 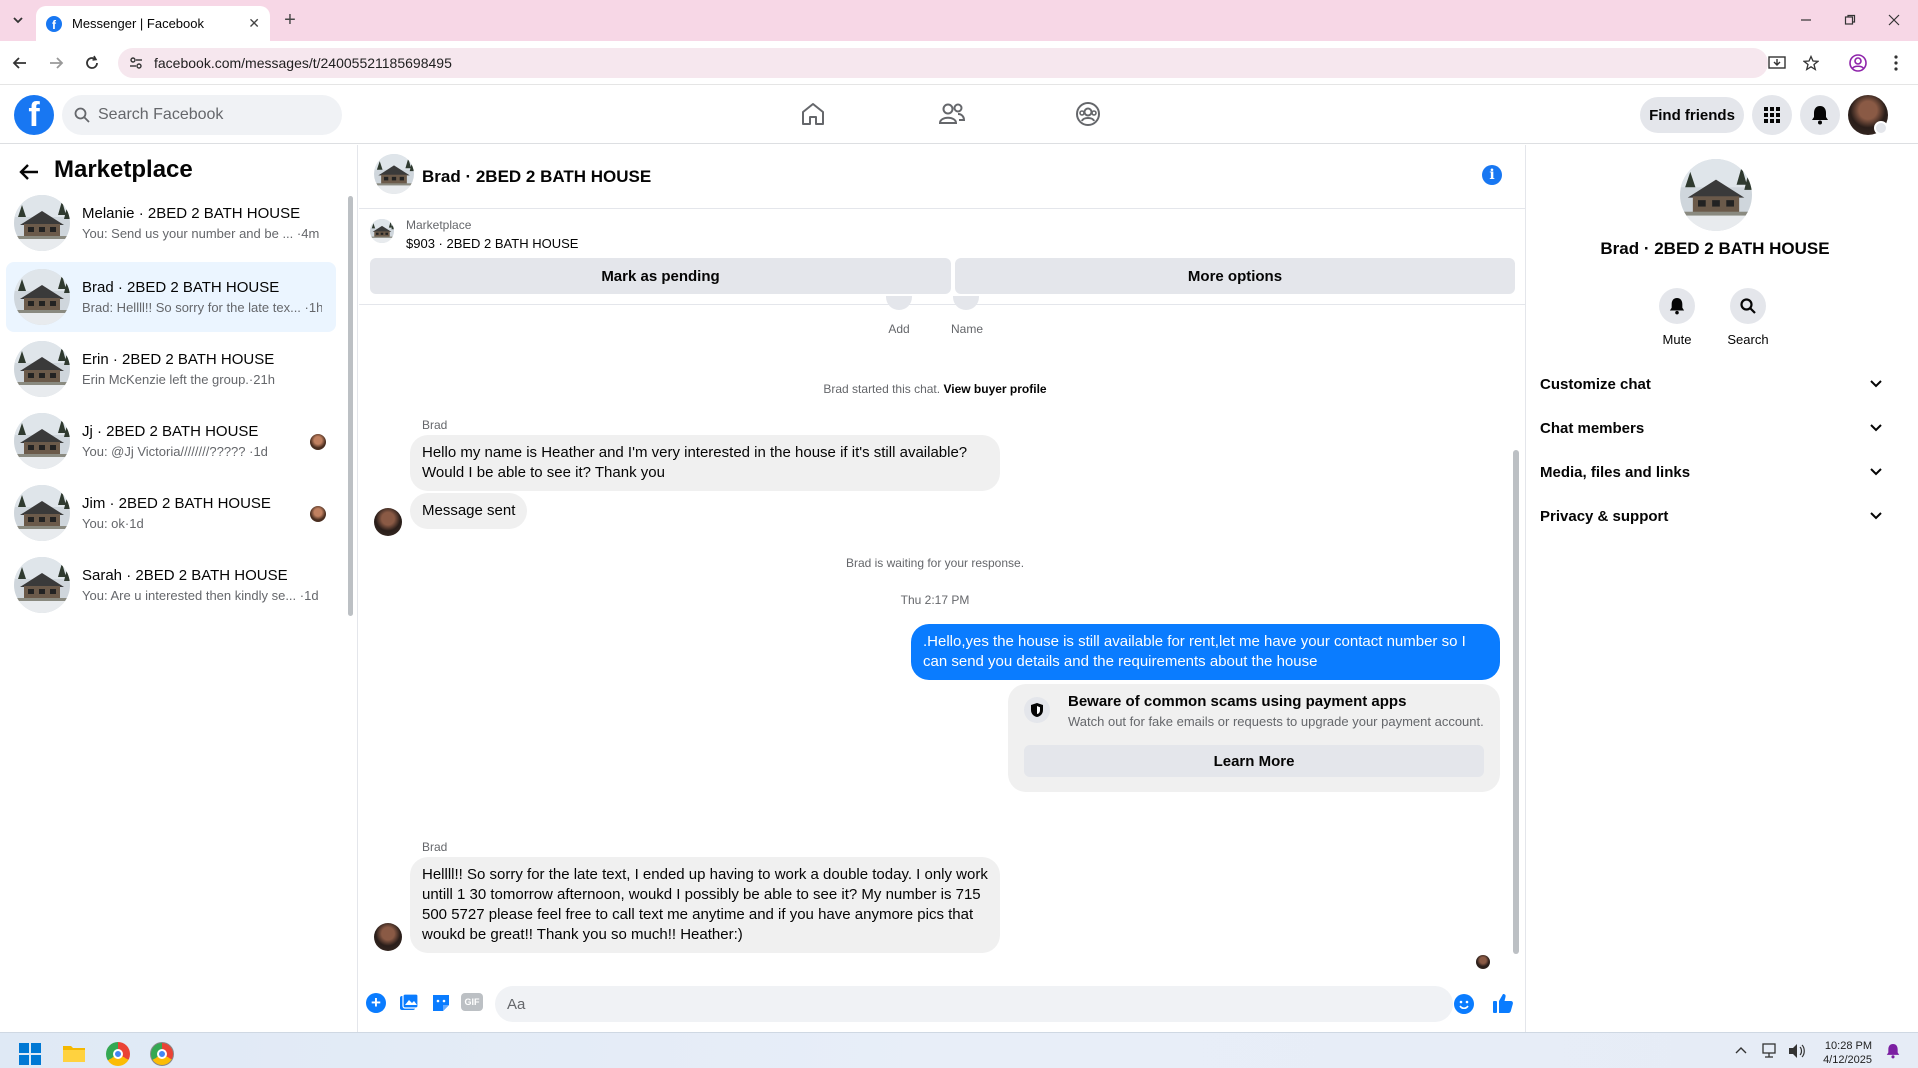 What do you see at coordinates (56, 63) in the screenshot?
I see `forward-arrow-icon` at bounding box center [56, 63].